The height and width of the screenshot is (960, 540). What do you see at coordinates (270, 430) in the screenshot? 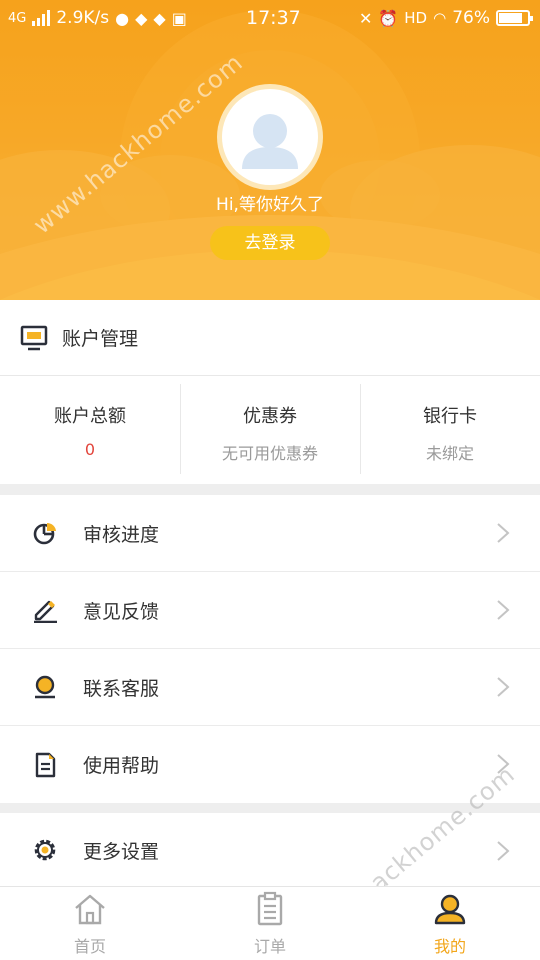
I see `stat-coupons: 优惠券 无可用优惠券` at bounding box center [270, 430].